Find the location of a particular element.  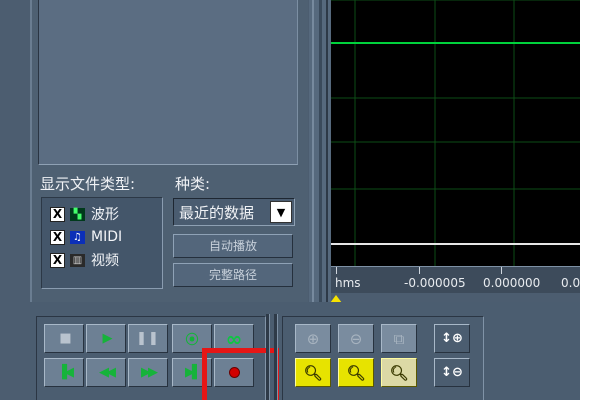

waveform-label: 波形 is located at coordinates (105, 215).